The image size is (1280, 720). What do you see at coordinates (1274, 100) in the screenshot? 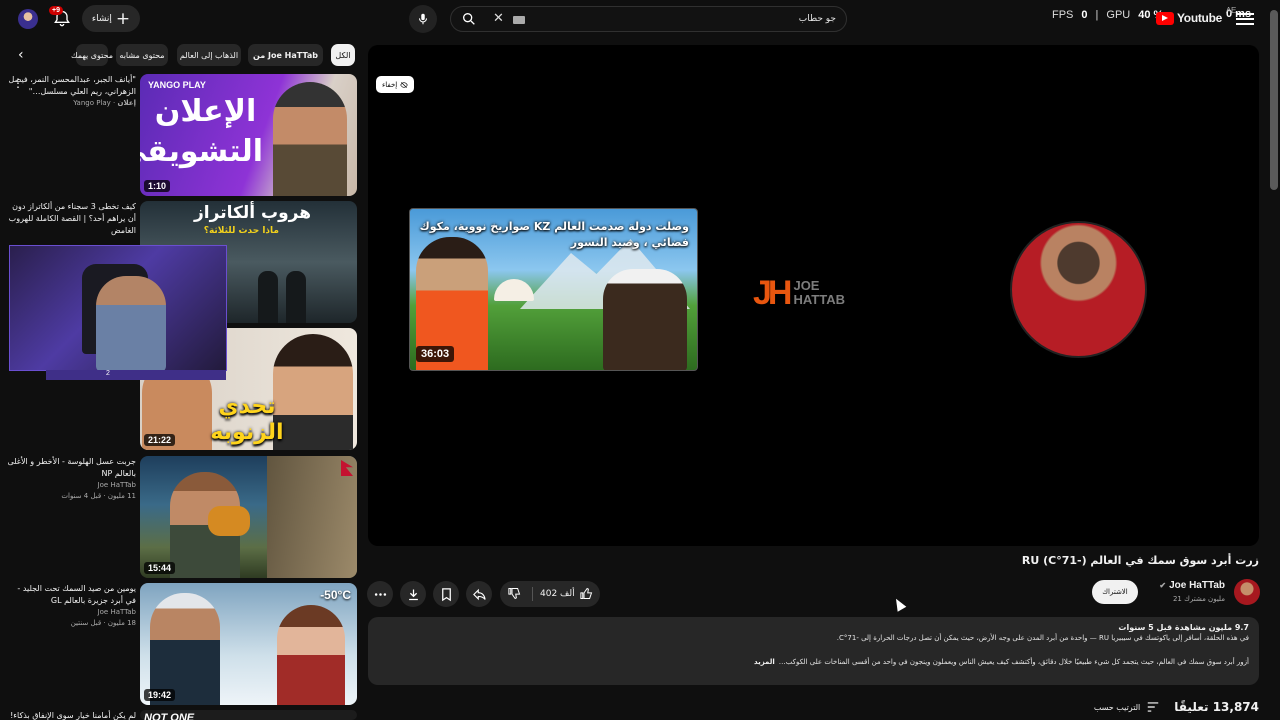
I see `page-scrollbar` at bounding box center [1274, 100].